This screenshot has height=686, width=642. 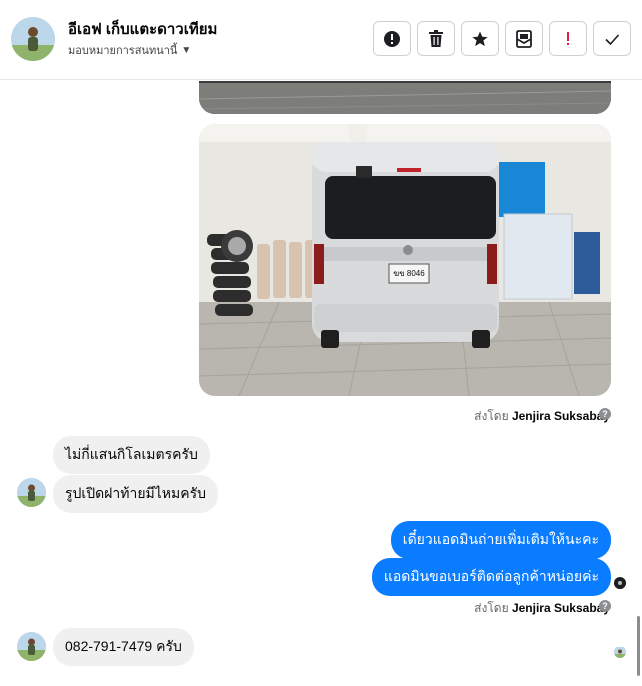 I want to click on contact-avatar, so click(x=33, y=39).